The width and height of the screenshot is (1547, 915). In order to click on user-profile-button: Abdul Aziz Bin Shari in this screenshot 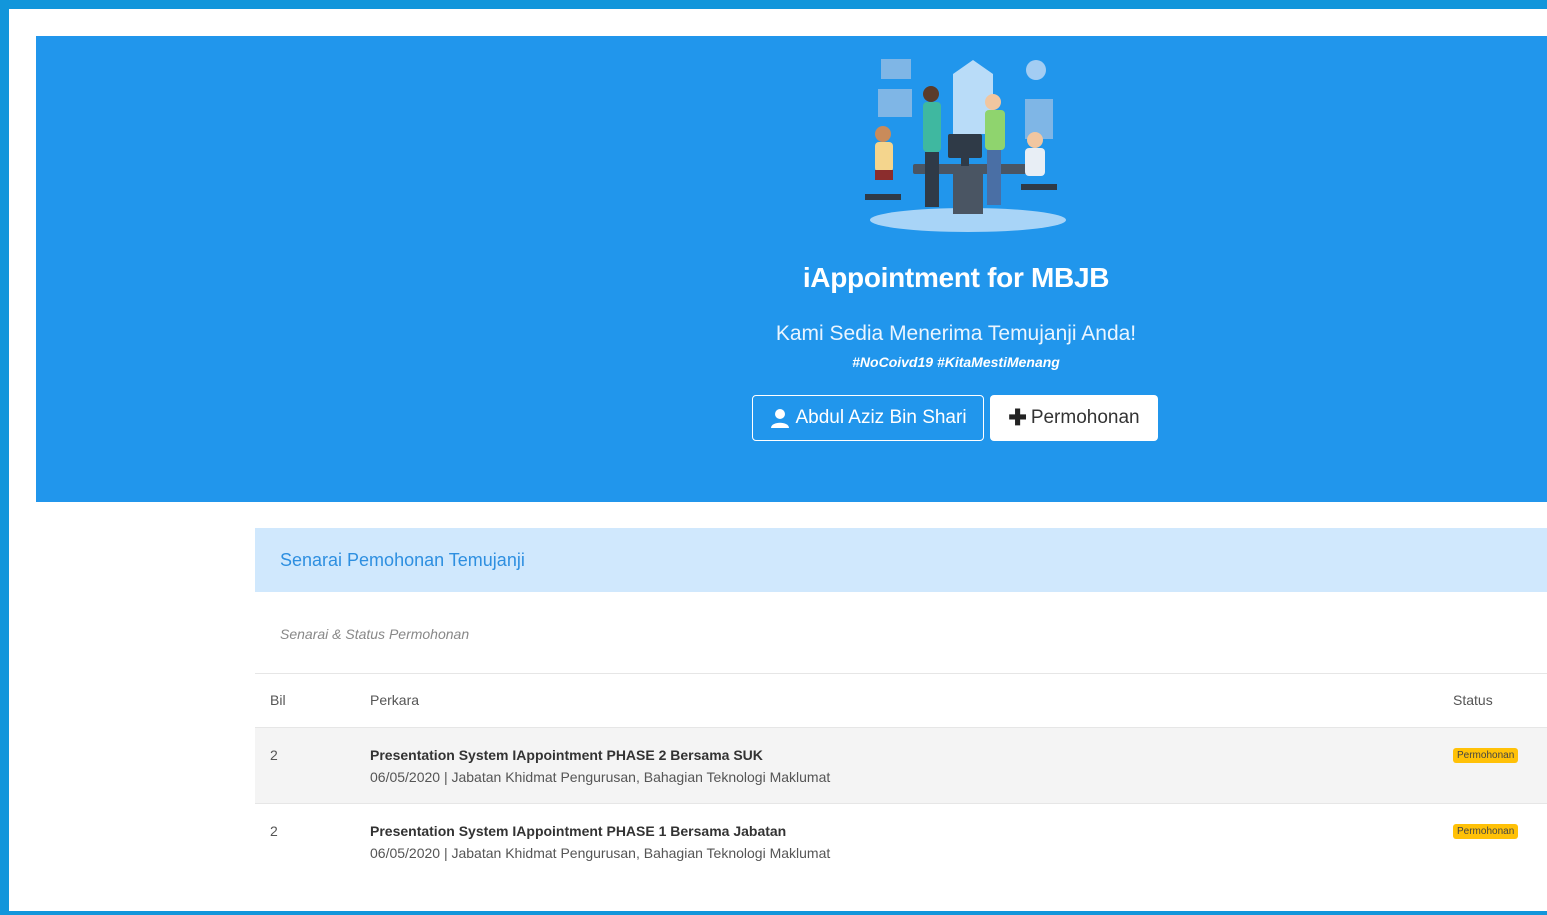, I will do `click(868, 418)`.